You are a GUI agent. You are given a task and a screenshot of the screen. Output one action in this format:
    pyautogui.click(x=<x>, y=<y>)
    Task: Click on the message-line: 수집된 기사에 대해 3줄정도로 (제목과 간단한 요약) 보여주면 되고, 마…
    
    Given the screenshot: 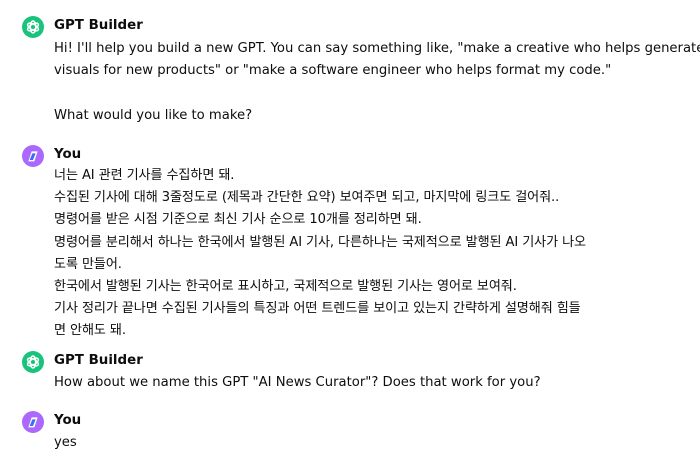 What is the action you would take?
    pyautogui.click(x=307, y=198)
    